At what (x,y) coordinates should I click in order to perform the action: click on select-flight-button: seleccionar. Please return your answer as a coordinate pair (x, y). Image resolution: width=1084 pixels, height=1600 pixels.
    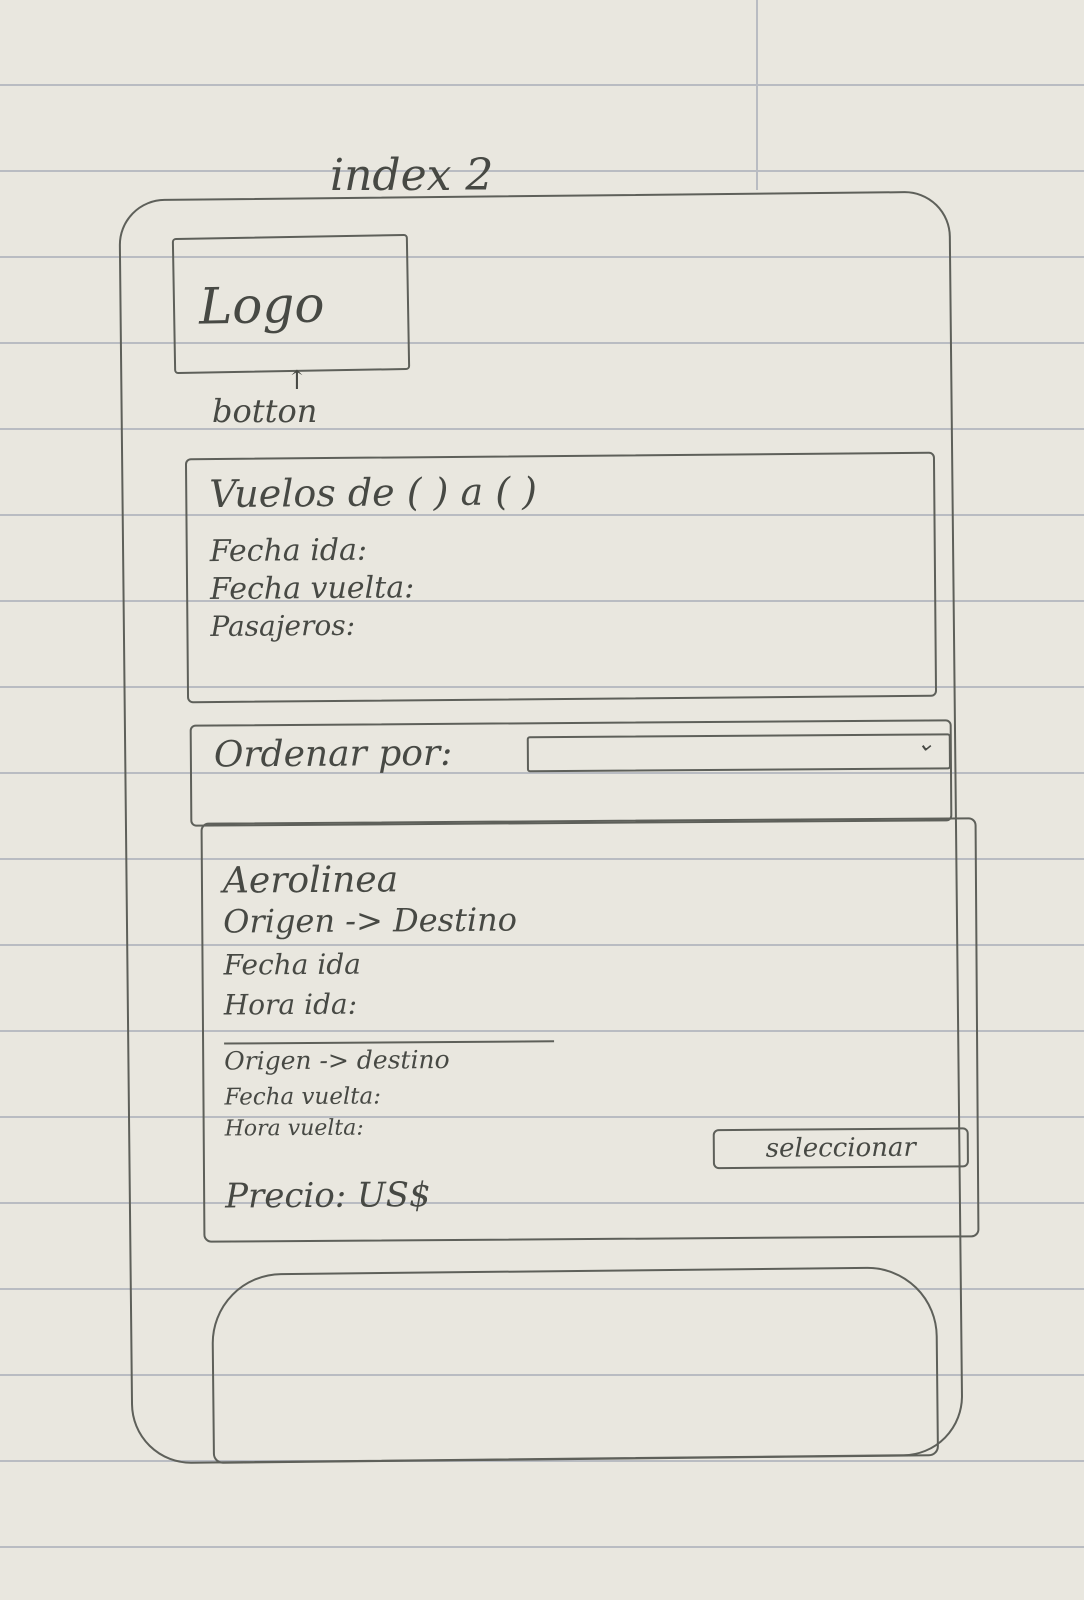
    Looking at the image, I should click on (840, 1148).